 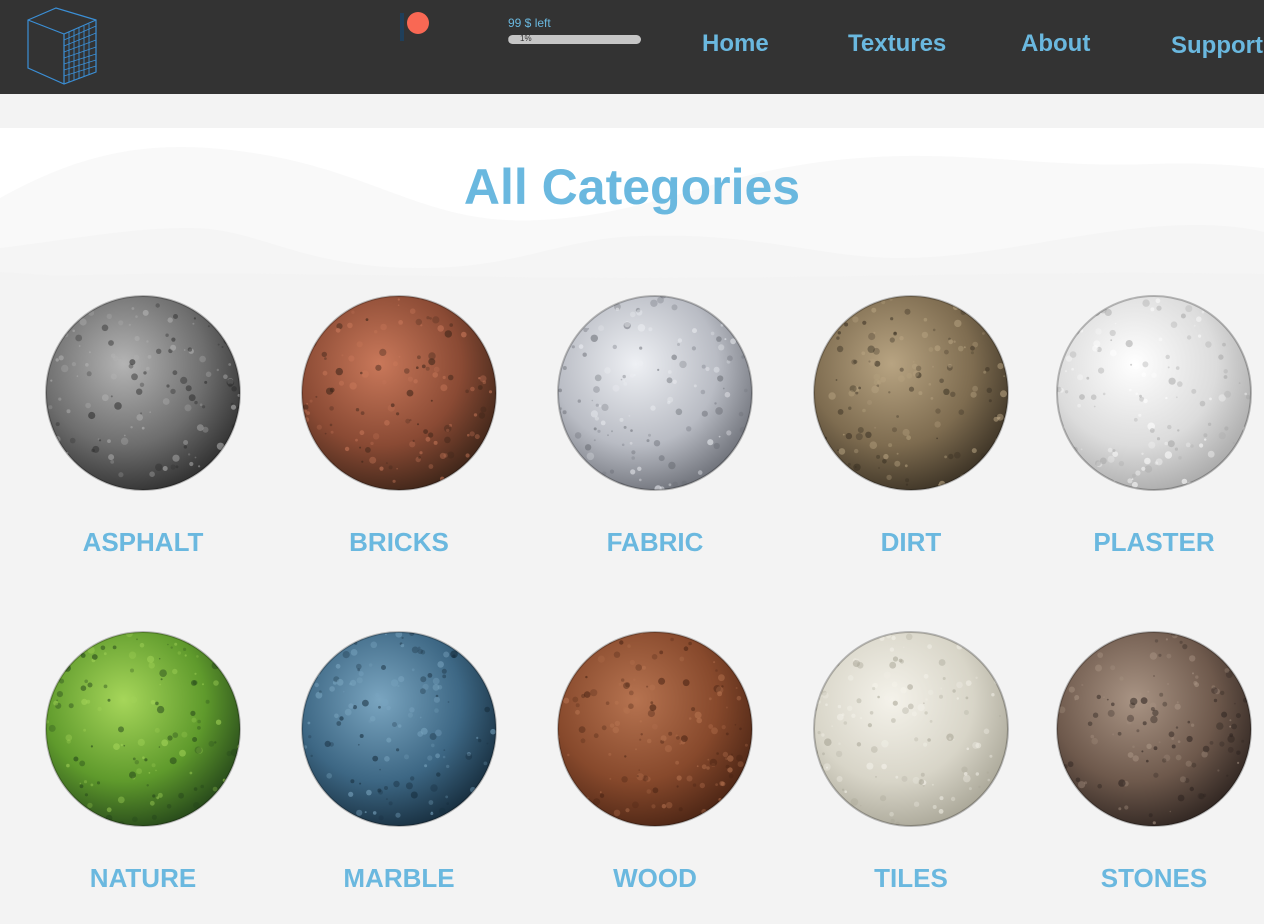 I want to click on category-card: PLASTER, so click(x=1154, y=426).